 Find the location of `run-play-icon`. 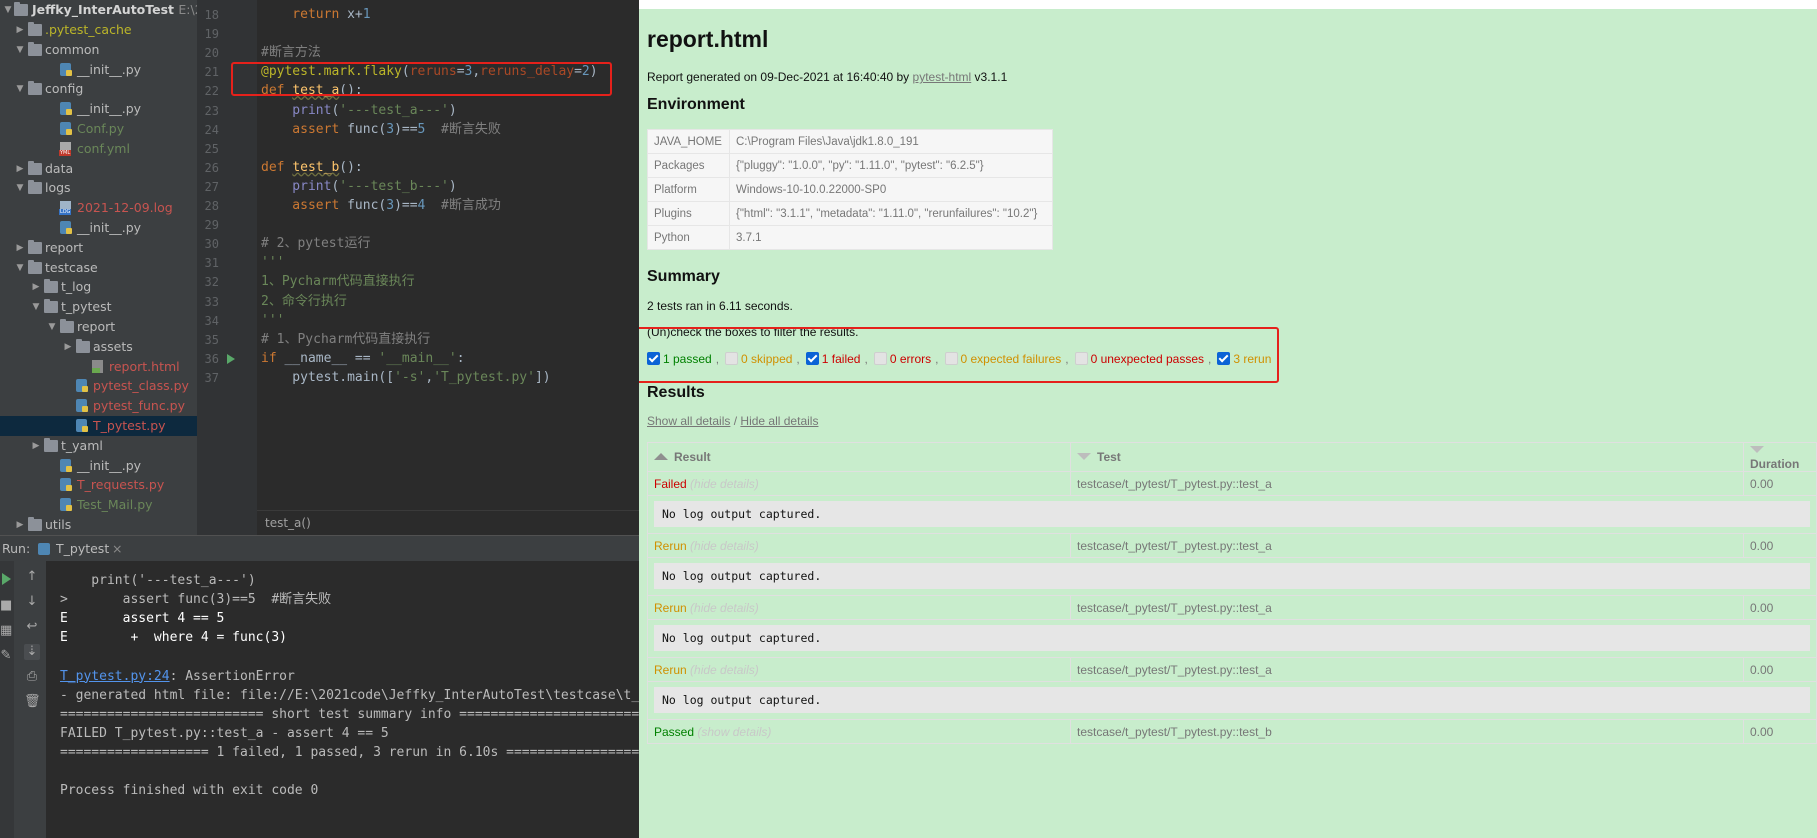

run-play-icon is located at coordinates (231, 358).